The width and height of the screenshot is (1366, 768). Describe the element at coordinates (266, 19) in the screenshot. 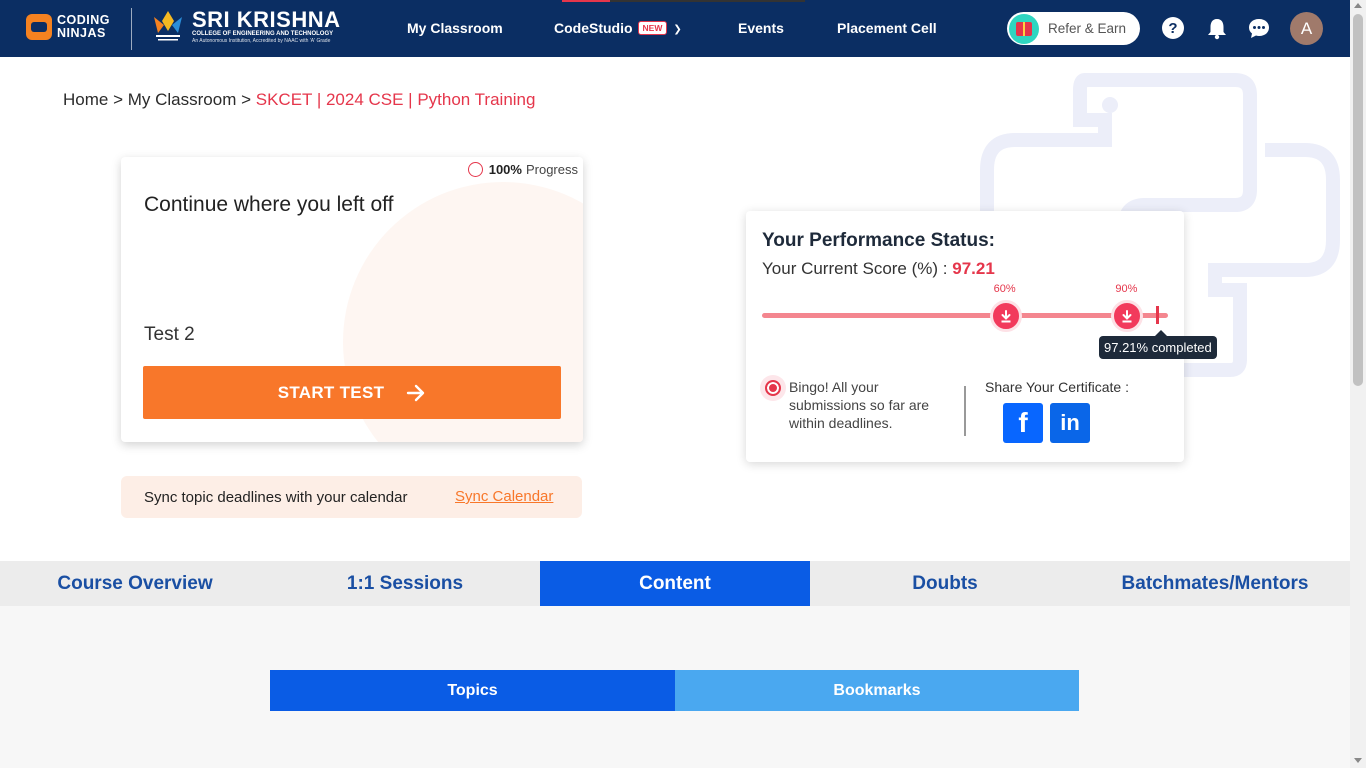

I see `college-title: SRI KRISHNA` at that location.